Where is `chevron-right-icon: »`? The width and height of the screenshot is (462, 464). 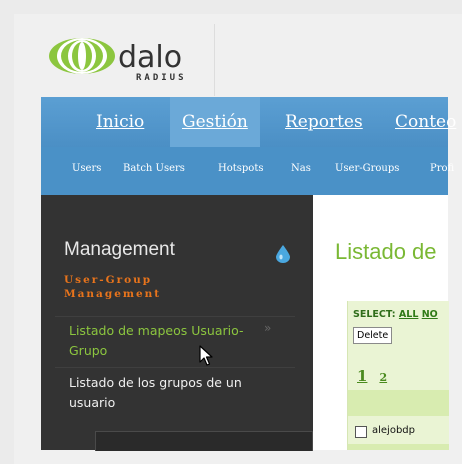
chevron-right-icon: » is located at coordinates (268, 328).